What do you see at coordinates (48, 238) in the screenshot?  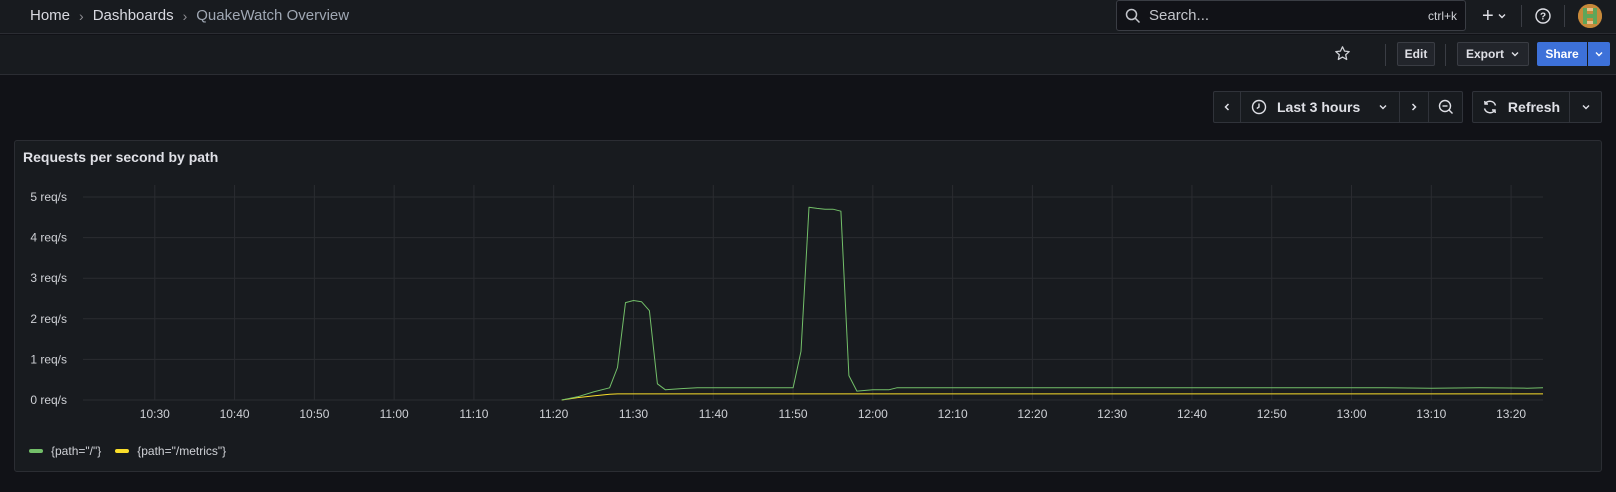 I see `y-tick-label: 4 req/s` at bounding box center [48, 238].